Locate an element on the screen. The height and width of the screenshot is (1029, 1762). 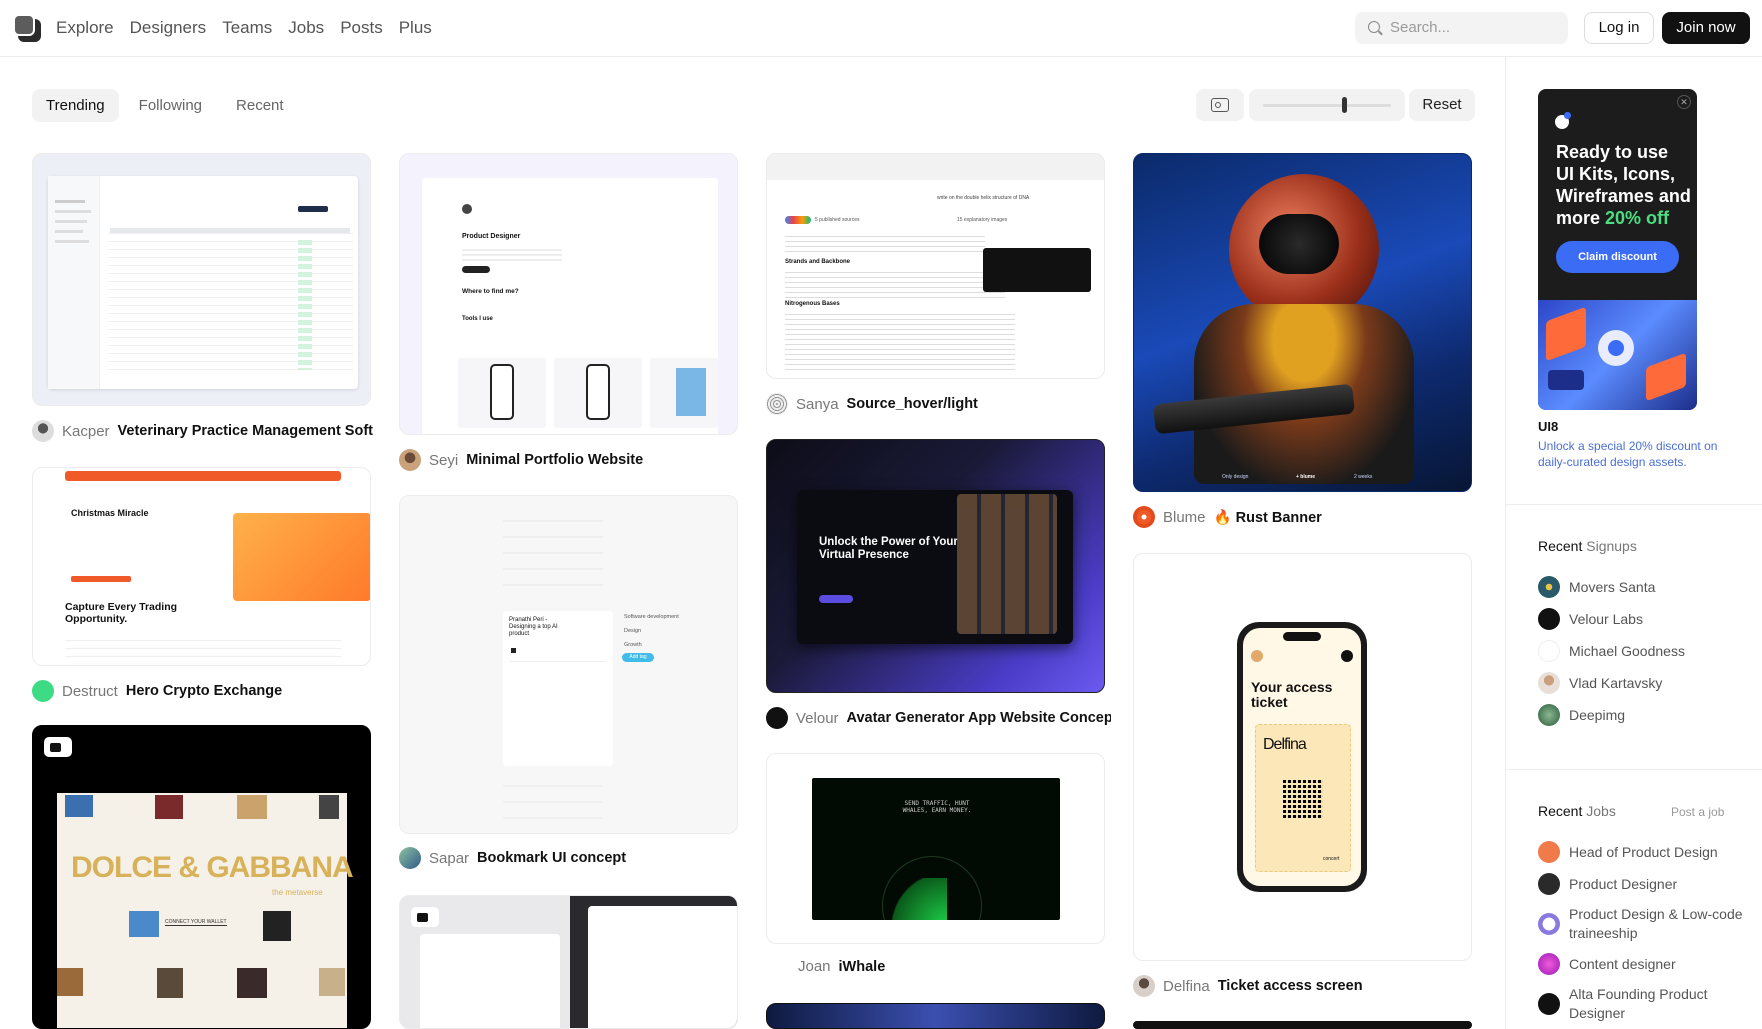
rust-label: + blume is located at coordinates (1306, 477).